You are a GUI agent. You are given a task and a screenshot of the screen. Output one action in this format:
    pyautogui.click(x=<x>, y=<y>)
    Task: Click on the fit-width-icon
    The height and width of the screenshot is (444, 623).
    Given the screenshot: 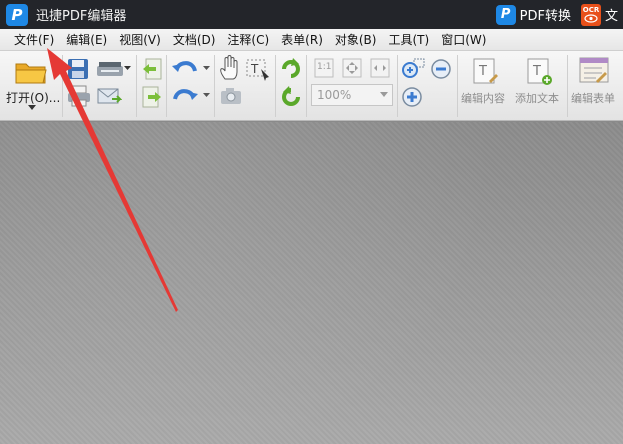 What is the action you would take?
    pyautogui.click(x=380, y=68)
    